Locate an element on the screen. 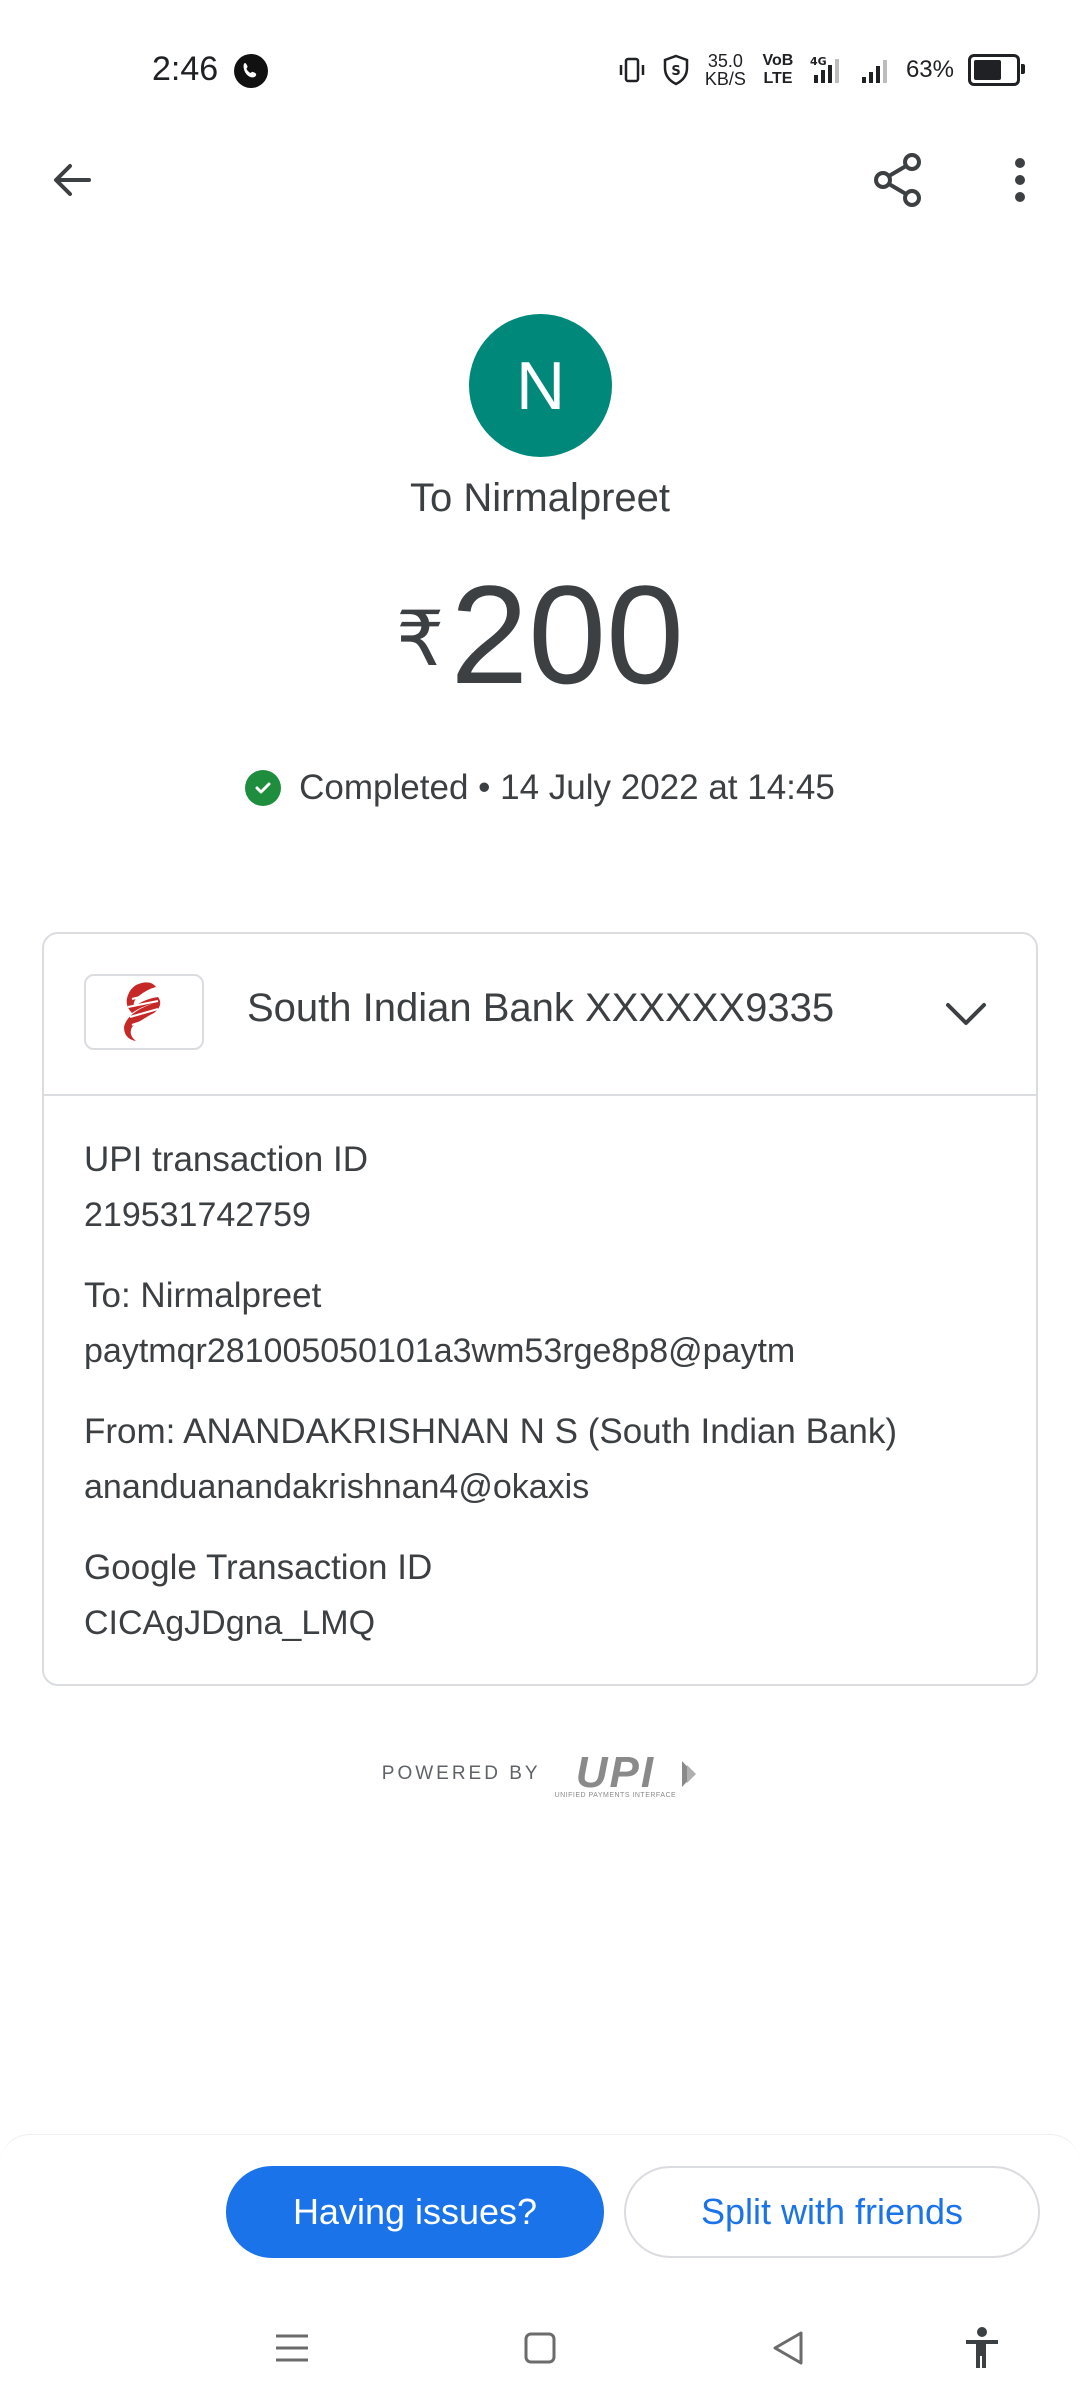  accessibility-icon is located at coordinates (982, 2347).